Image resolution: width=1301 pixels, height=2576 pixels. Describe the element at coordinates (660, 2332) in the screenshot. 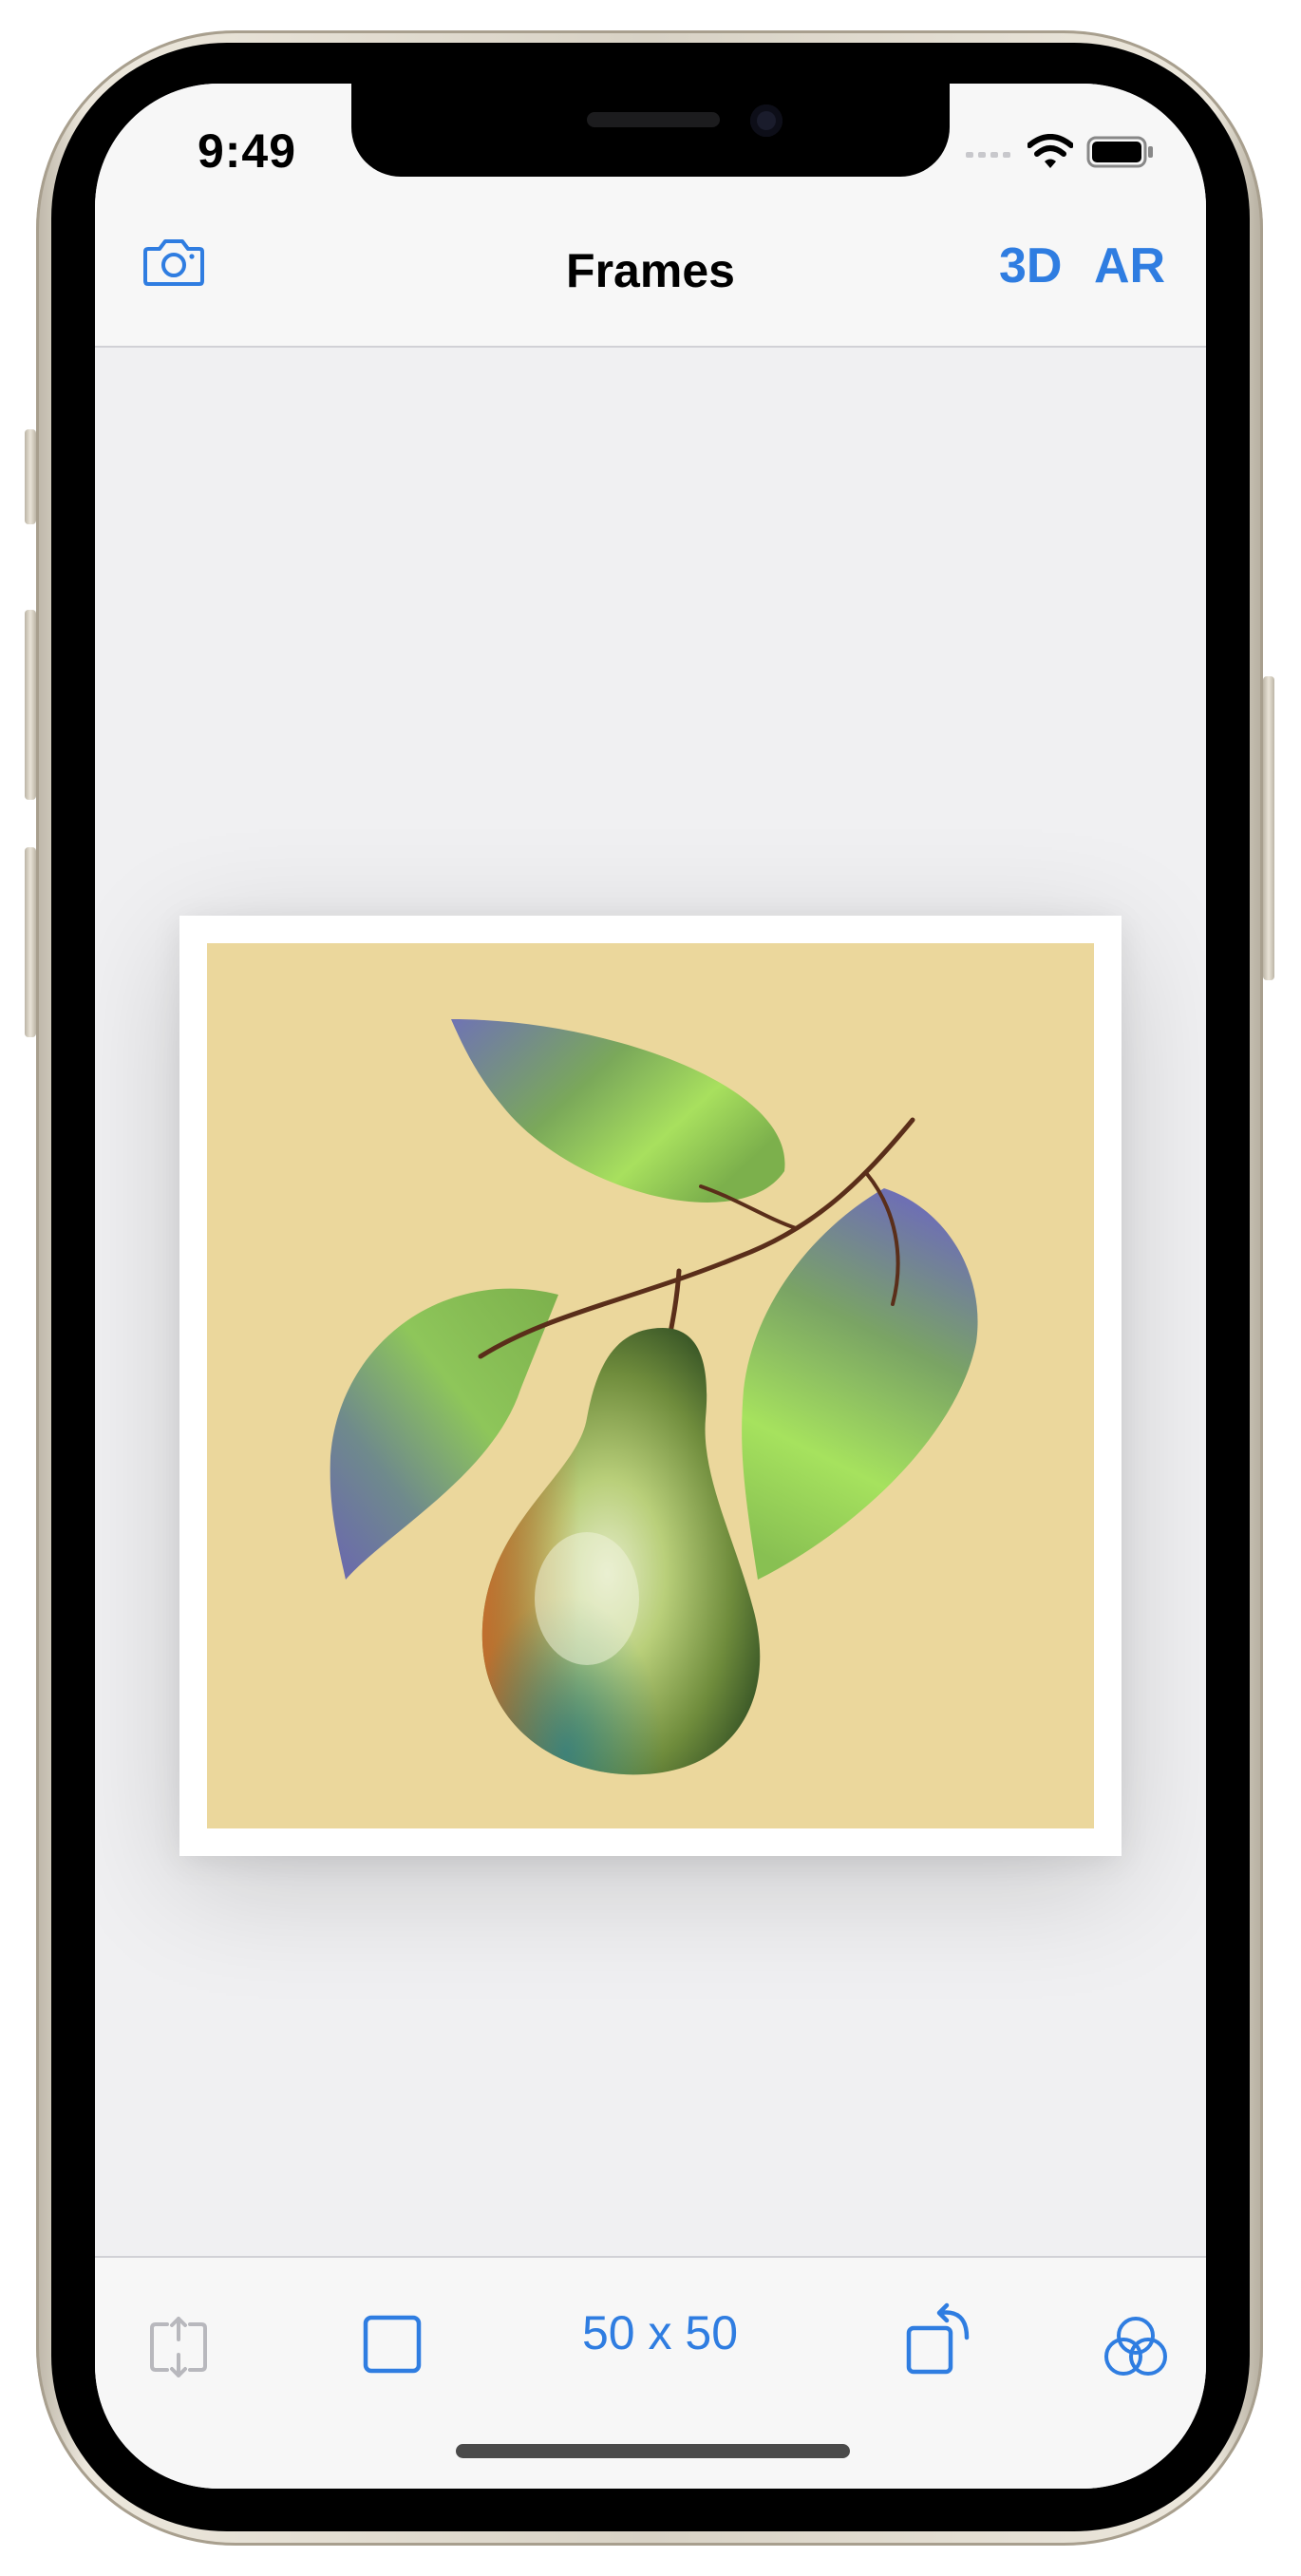

I see `frame-size-label: 50 x 50` at that location.